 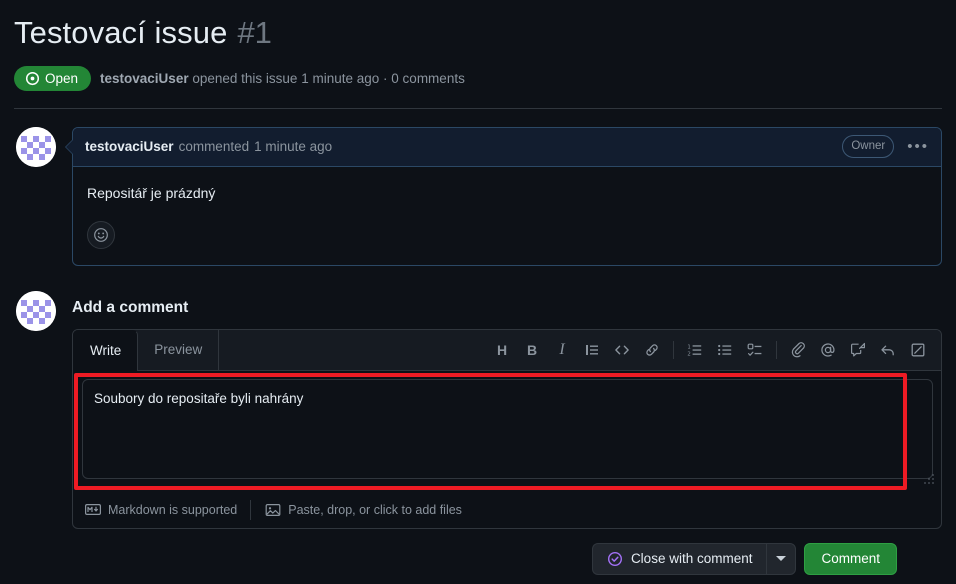 I want to click on comment-text: Repositář je prázdný, so click(x=151, y=192).